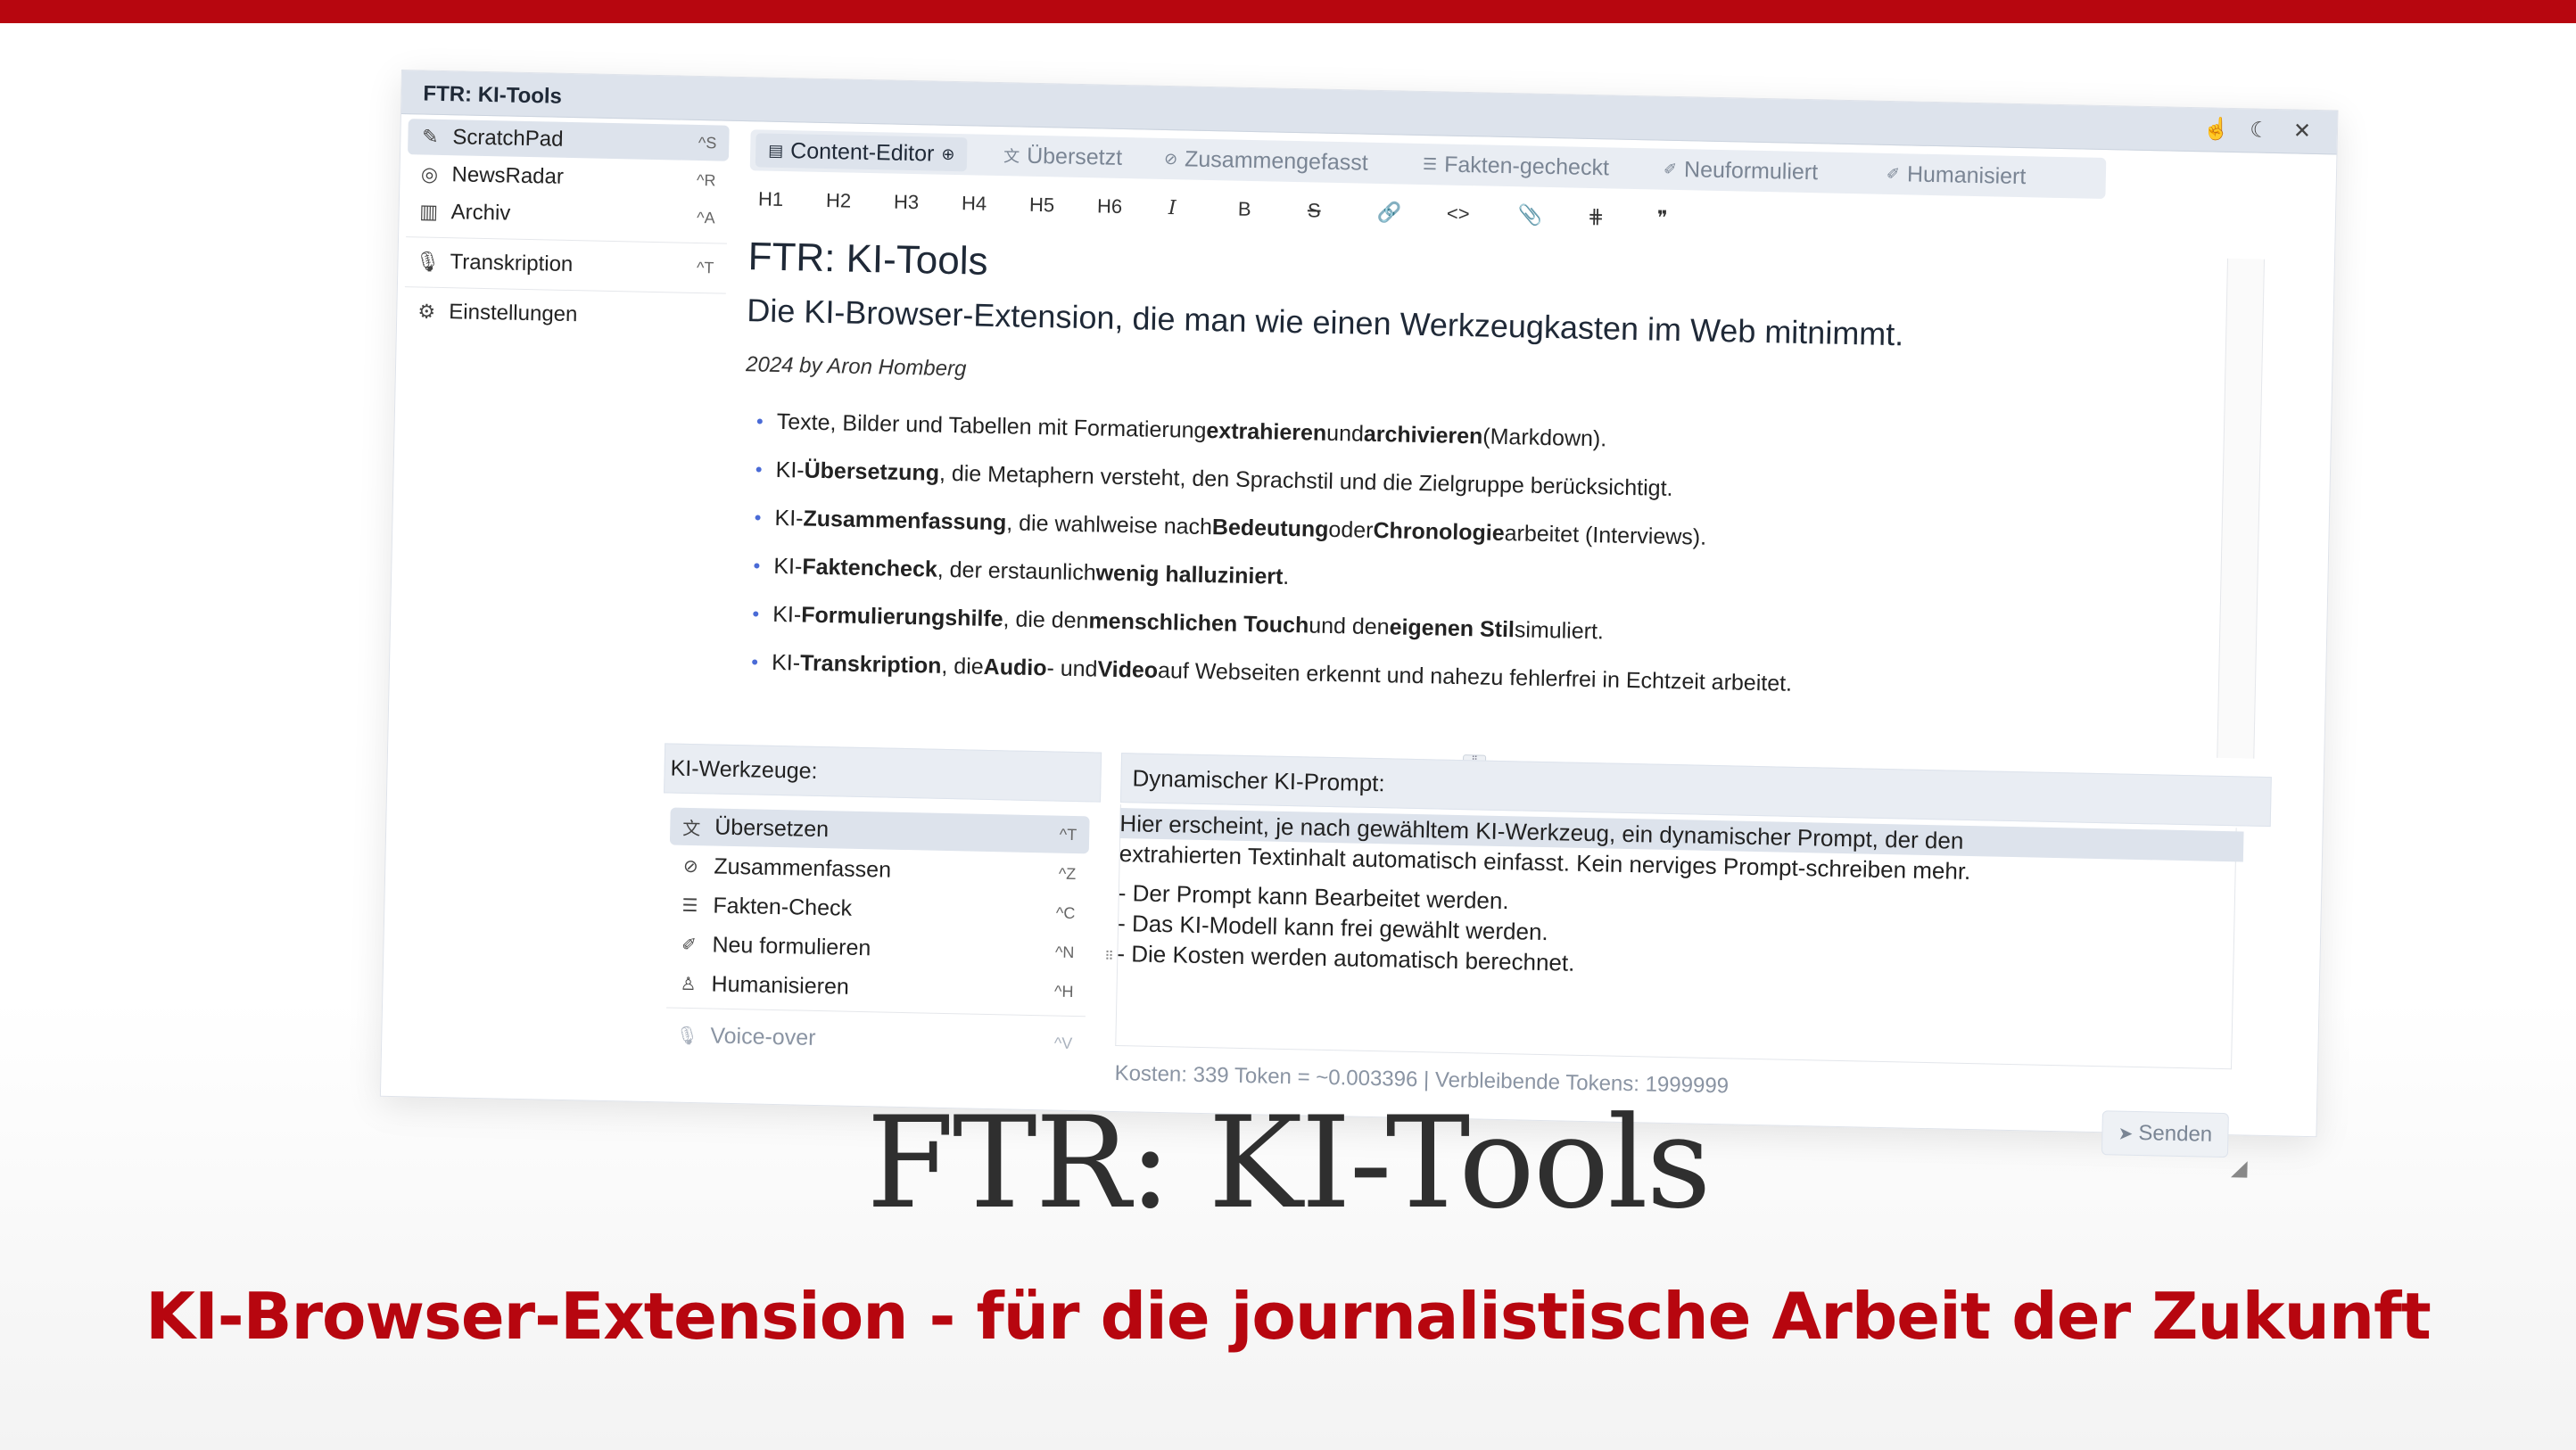 The width and height of the screenshot is (2576, 1450). I want to click on heading6-button: H6, so click(1110, 206).